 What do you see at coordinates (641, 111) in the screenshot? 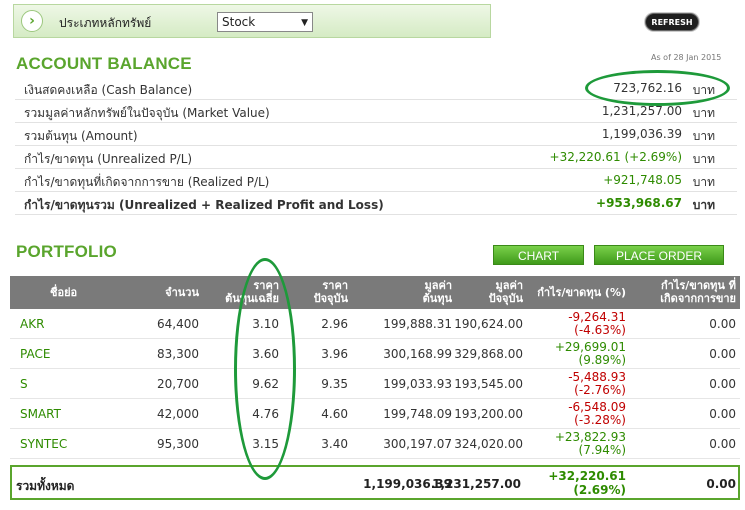
I see `balance-value: 1,231,257.00` at bounding box center [641, 111].